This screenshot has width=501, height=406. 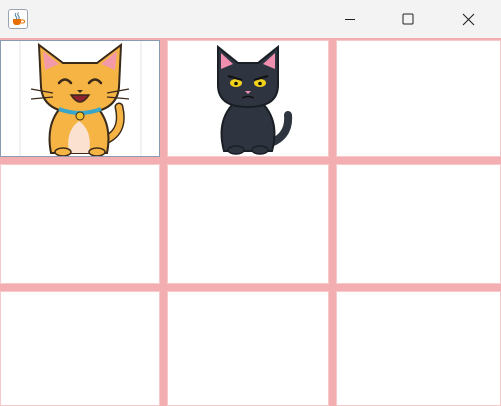 What do you see at coordinates (18, 19) in the screenshot?
I see `java-coffee-cup-icon` at bounding box center [18, 19].